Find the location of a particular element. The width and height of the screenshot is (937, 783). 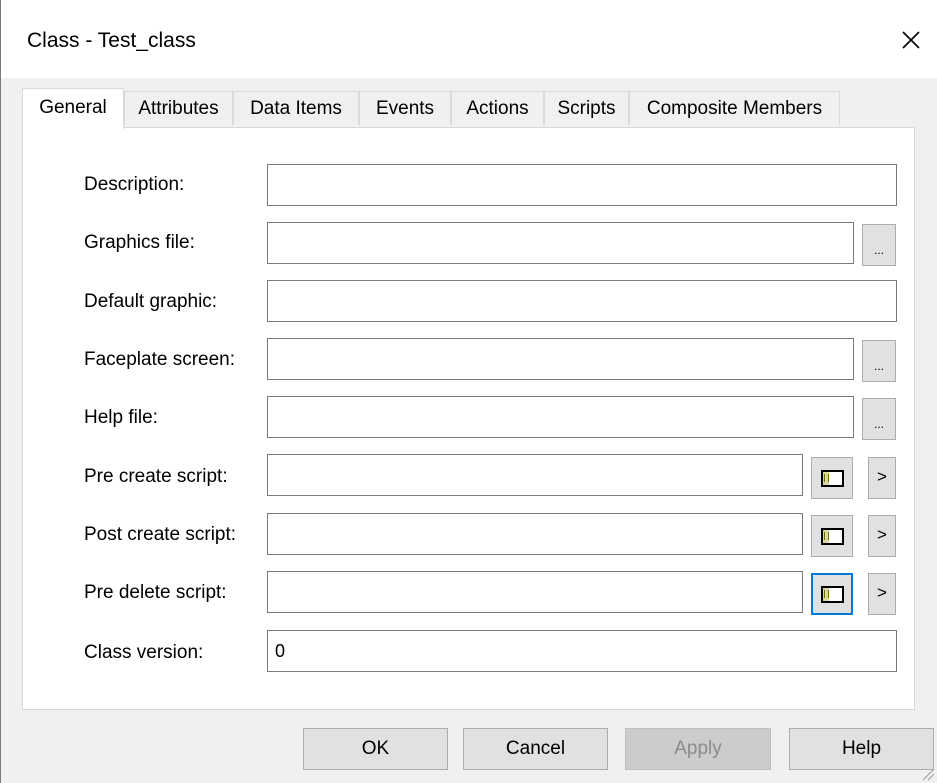

class-version-label: Class version: is located at coordinates (144, 652).